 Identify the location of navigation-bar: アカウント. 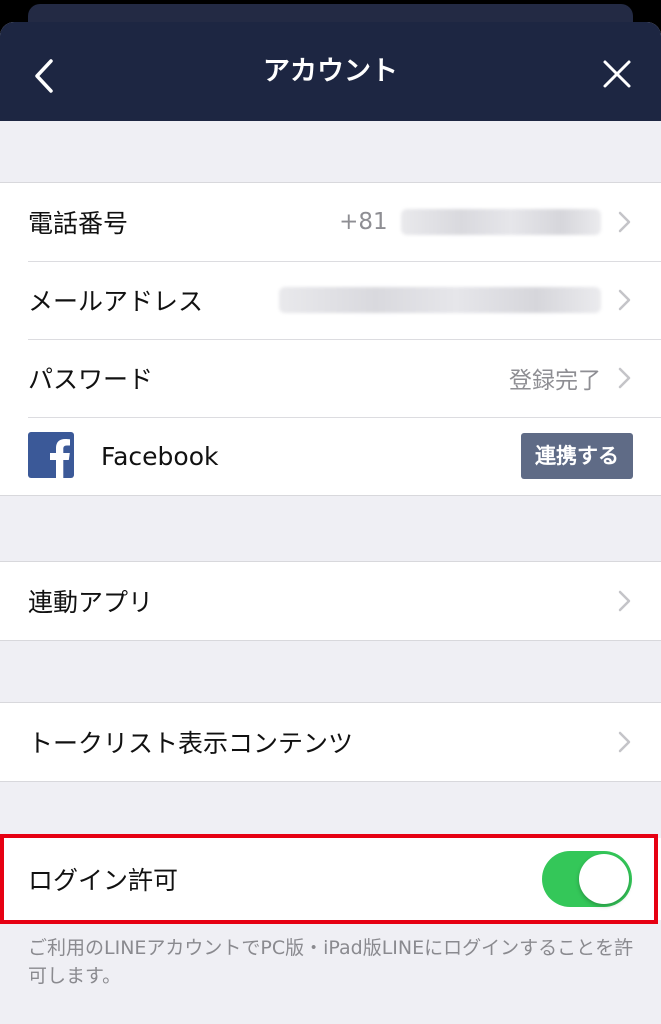
(330, 71).